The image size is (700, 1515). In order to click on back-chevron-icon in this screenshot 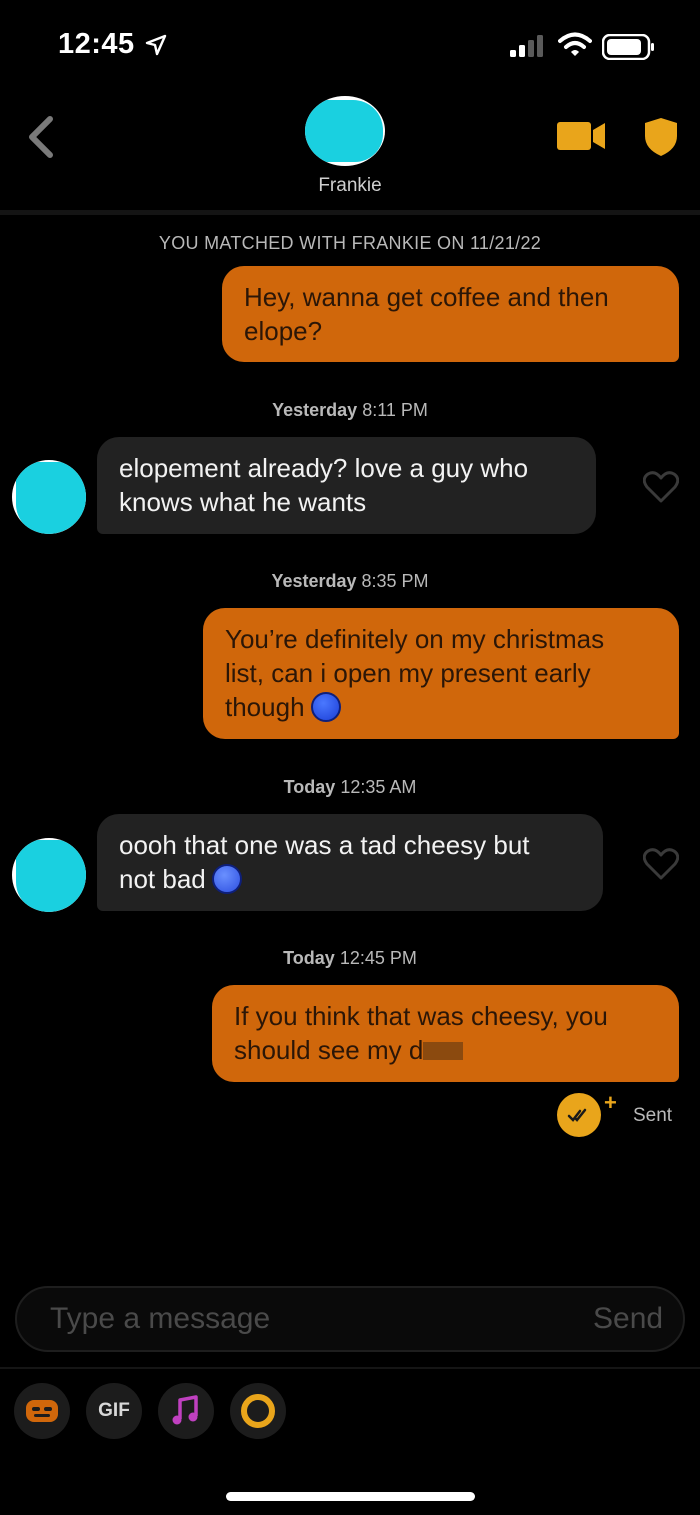, I will do `click(40, 137)`.